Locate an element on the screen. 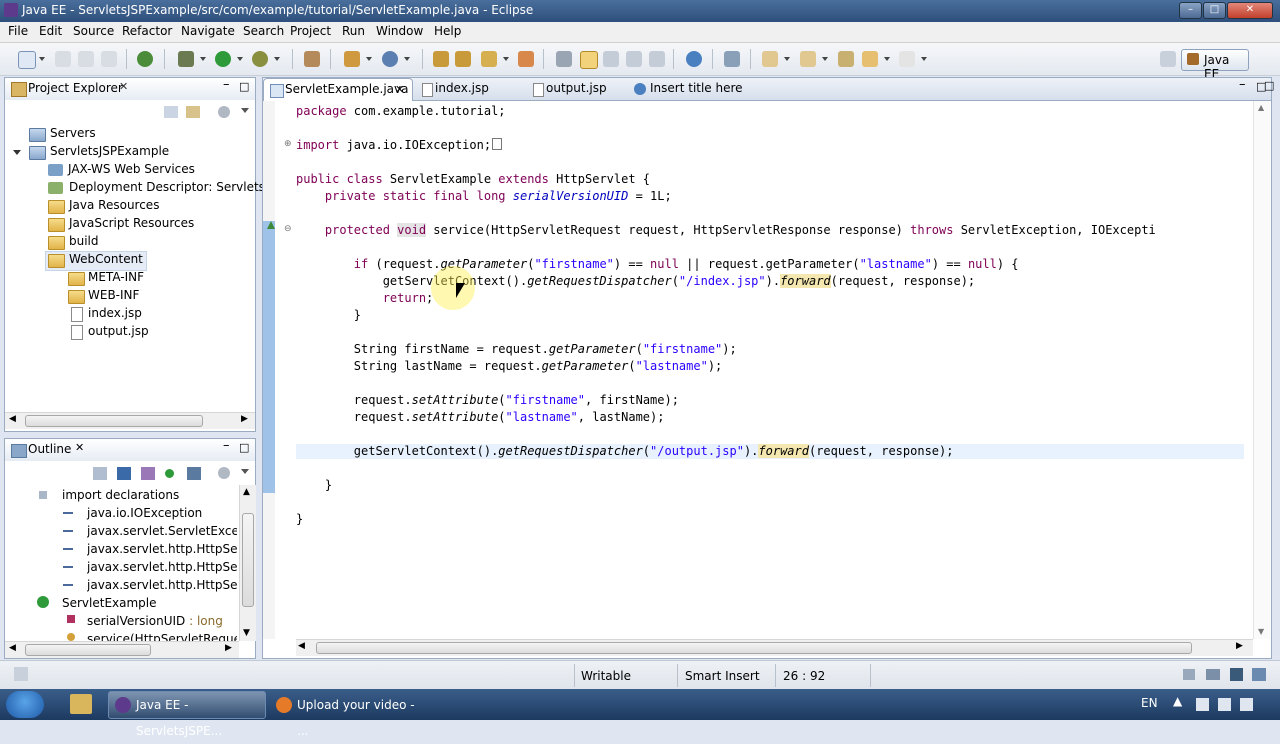 This screenshot has height=744, width=1280. outline-import-4: javax.servlet.http.HttpServlet is located at coordinates (162, 567).